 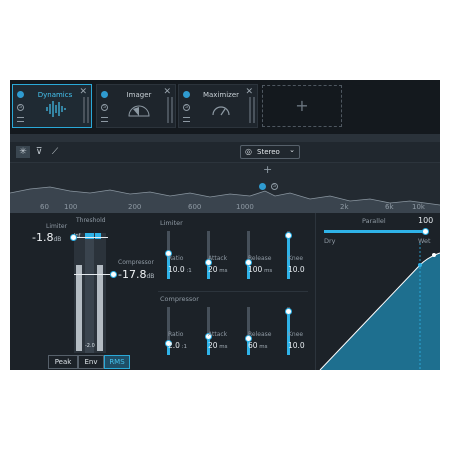 I want to click on module-dynamics: S Dynamics ✕, so click(x=52, y=106).